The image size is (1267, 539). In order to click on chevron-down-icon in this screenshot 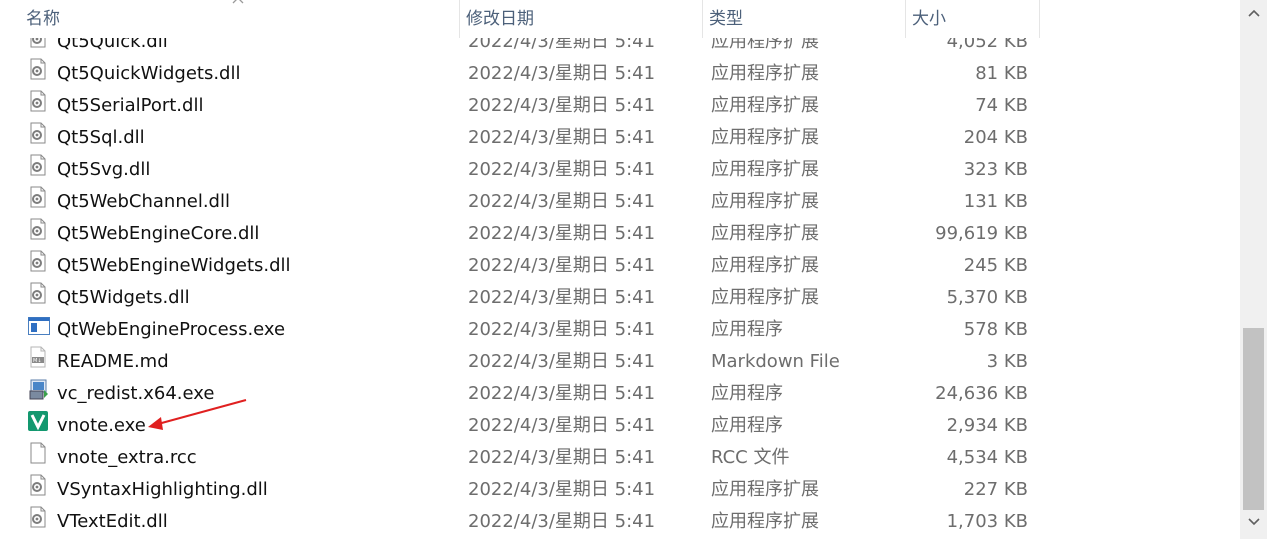, I will do `click(1253, 522)`.